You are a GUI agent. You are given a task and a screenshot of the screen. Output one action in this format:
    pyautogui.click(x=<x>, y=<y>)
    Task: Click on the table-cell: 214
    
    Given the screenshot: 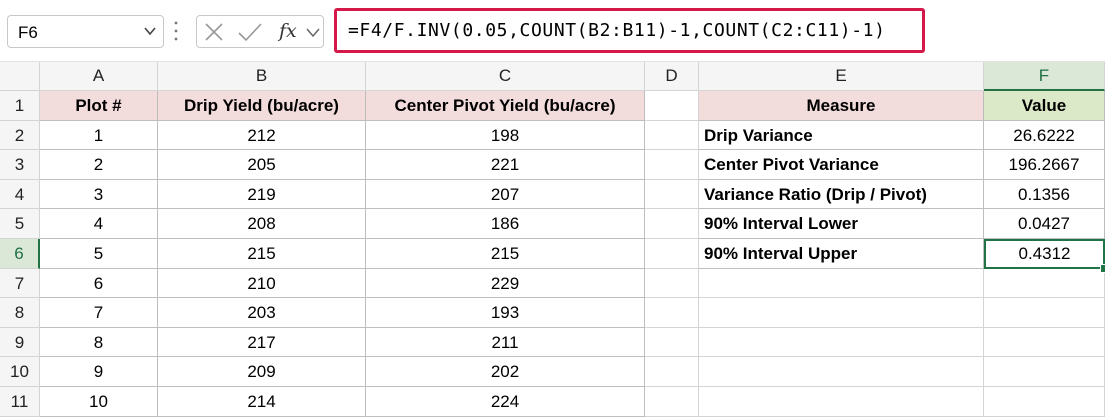 What is the action you would take?
    pyautogui.click(x=262, y=402)
    